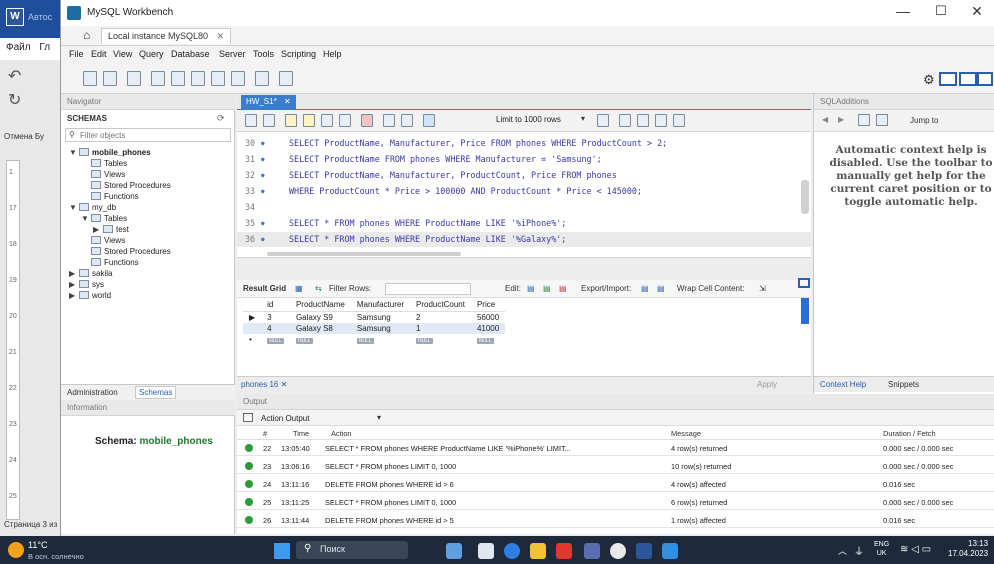 The width and height of the screenshot is (994, 564). I want to click on add-row-icon: ▤, so click(547, 288).